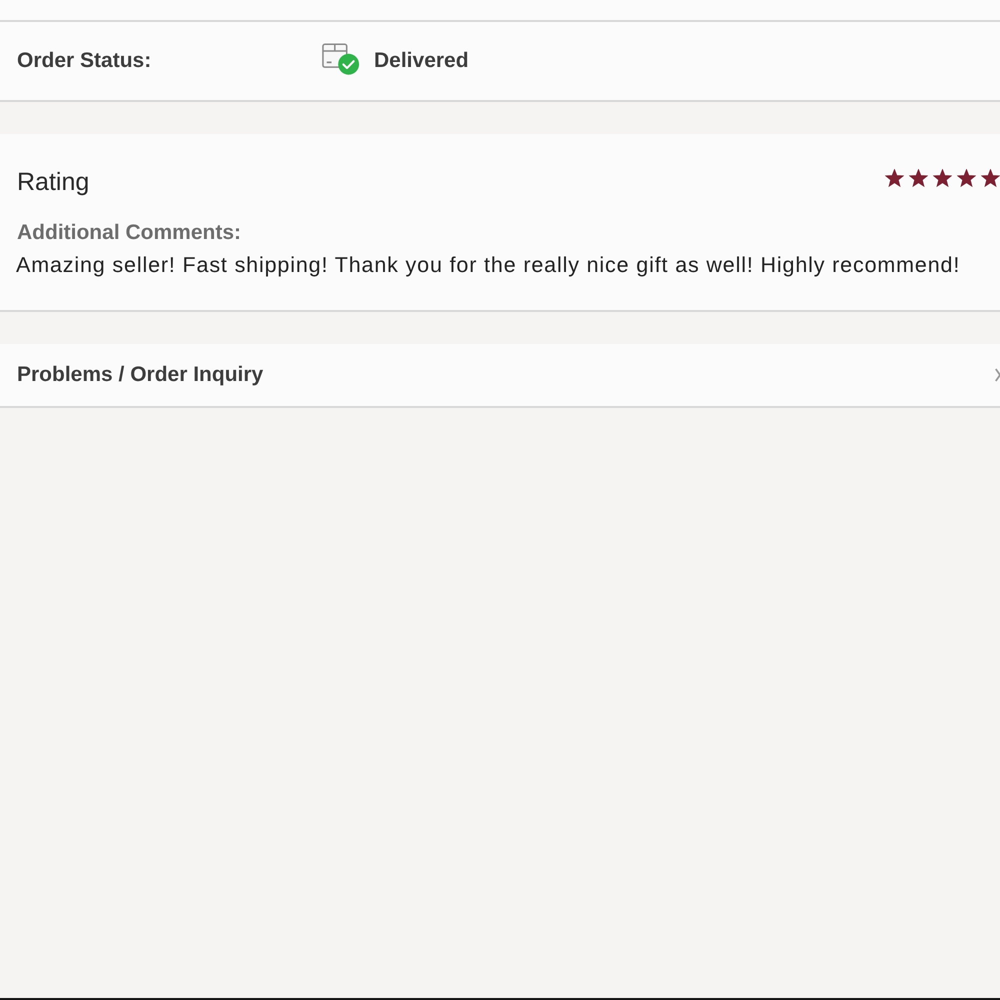 The width and height of the screenshot is (1000, 1000). Describe the element at coordinates (997, 375) in the screenshot. I see `chevron-right-icon` at that location.